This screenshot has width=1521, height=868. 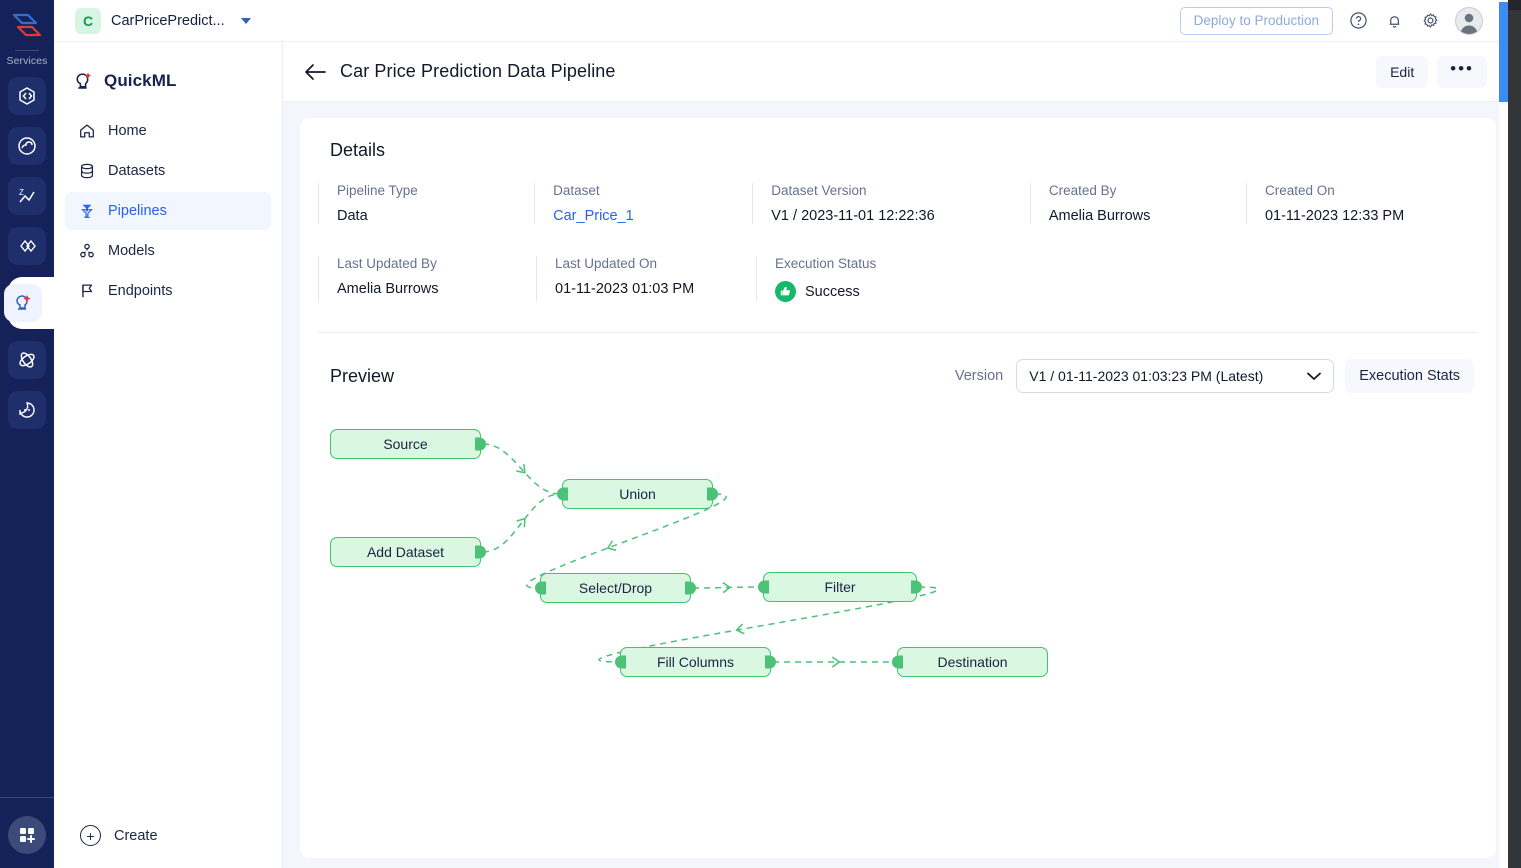 What do you see at coordinates (27, 96) in the screenshot?
I see `code-service-icon` at bounding box center [27, 96].